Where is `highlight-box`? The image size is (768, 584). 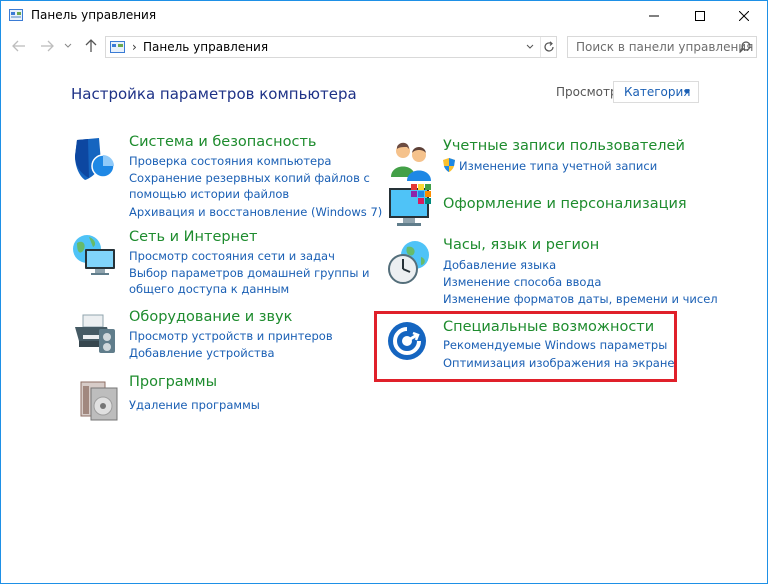
highlight-box is located at coordinates (525, 346).